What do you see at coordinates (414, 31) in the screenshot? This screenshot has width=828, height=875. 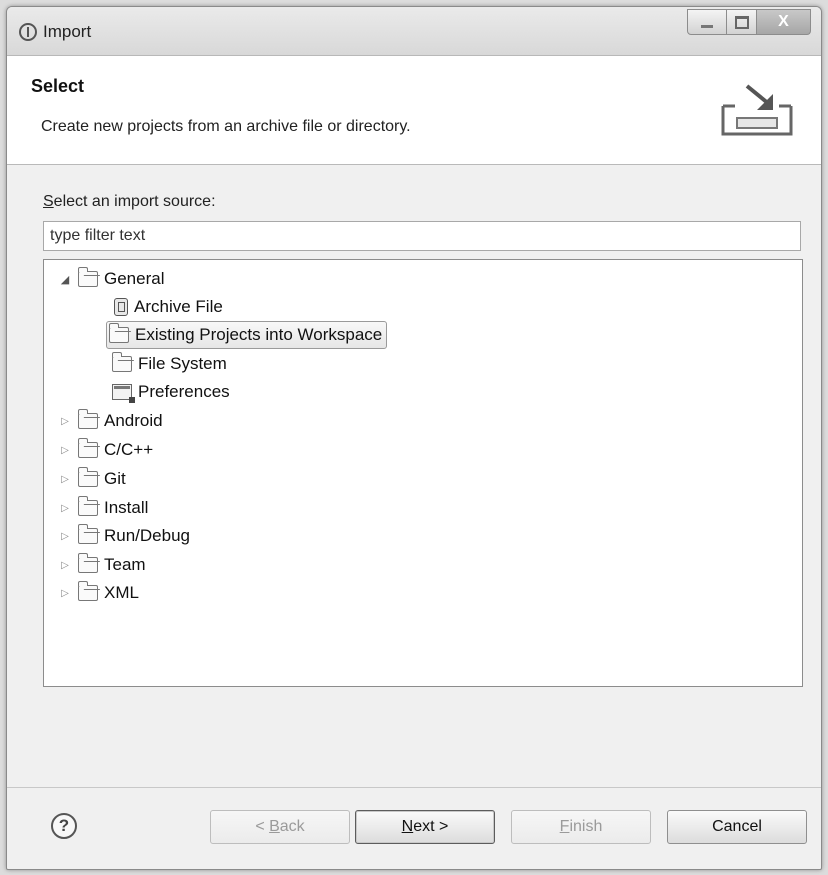 I see `title-bar: Import X` at bounding box center [414, 31].